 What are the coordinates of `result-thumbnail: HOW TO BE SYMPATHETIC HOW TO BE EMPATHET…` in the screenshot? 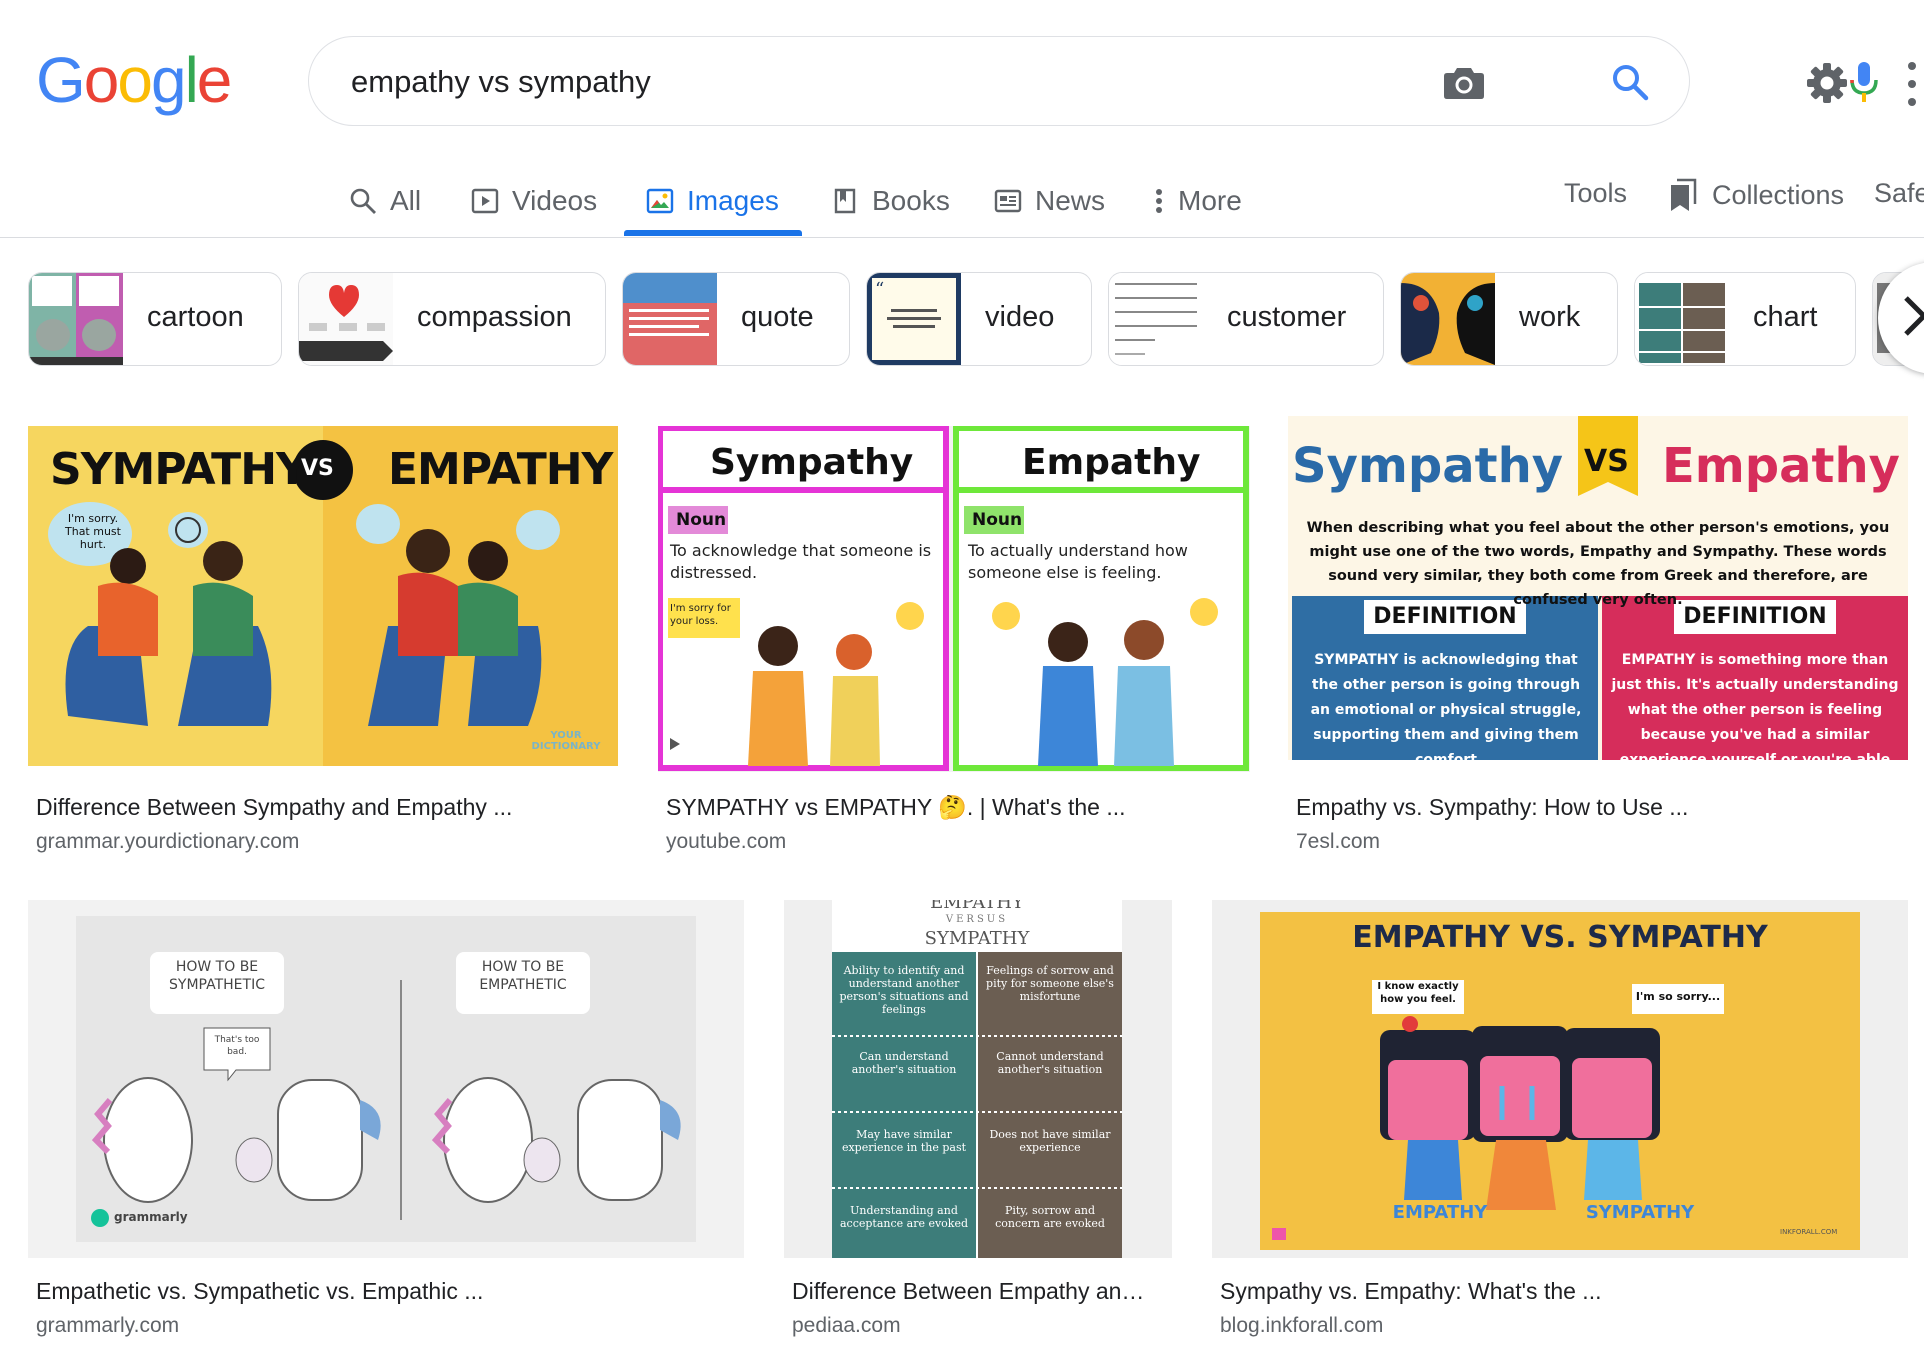 It's located at (386, 1079).